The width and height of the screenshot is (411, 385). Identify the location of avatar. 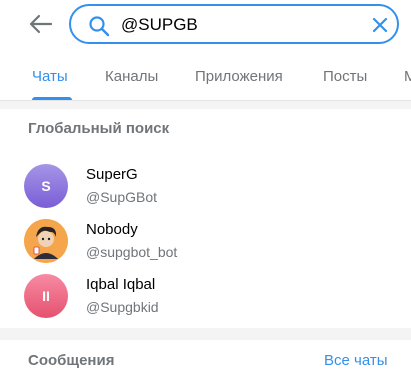
(46, 241).